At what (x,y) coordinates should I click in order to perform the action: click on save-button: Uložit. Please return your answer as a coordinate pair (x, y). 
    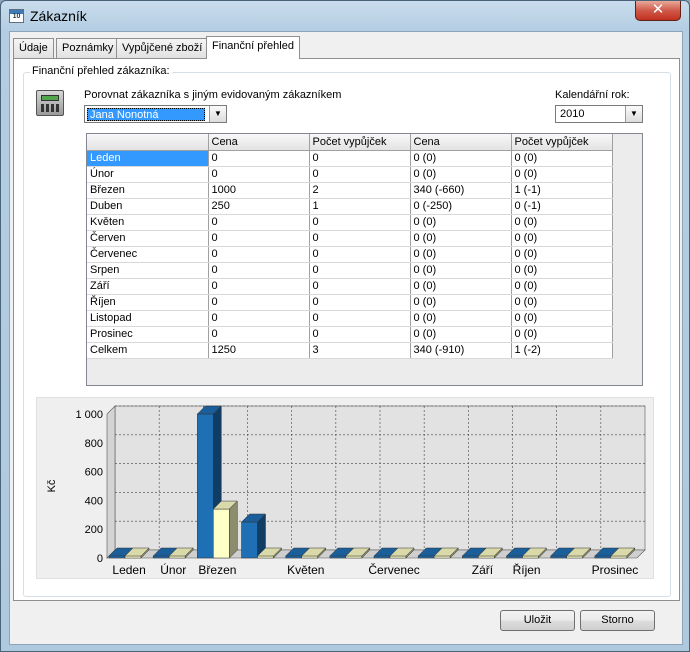
    Looking at the image, I should click on (537, 620).